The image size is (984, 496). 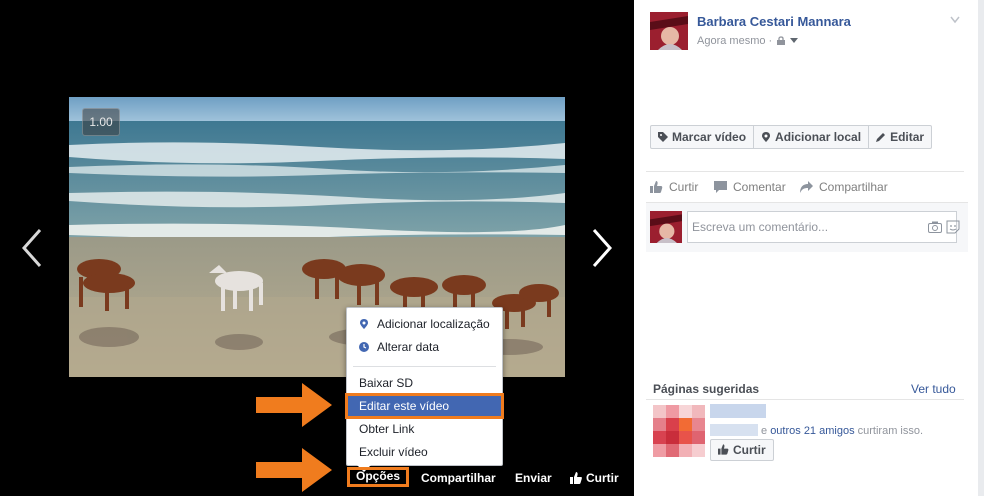 I want to click on menu-item-download-sd: Baixar SD, so click(x=424, y=383).